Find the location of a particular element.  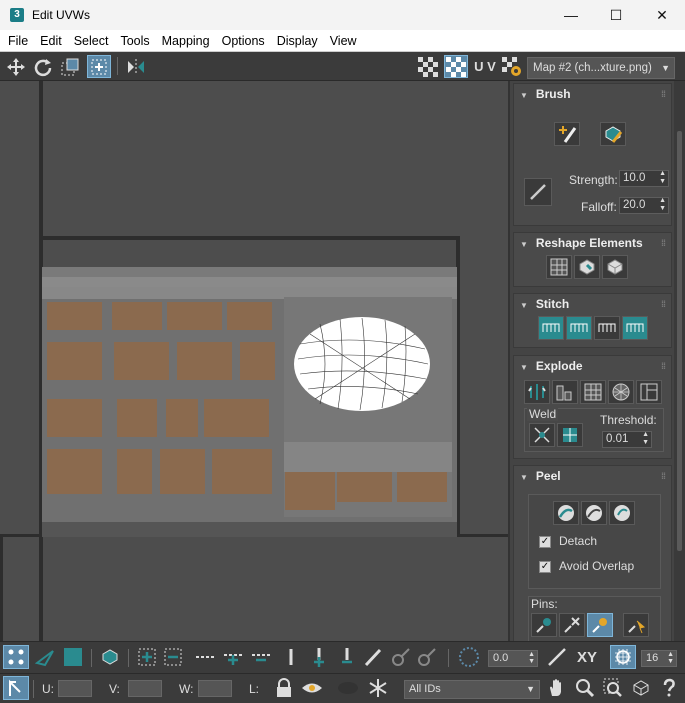

xy-axis-button: XY is located at coordinates (587, 657).